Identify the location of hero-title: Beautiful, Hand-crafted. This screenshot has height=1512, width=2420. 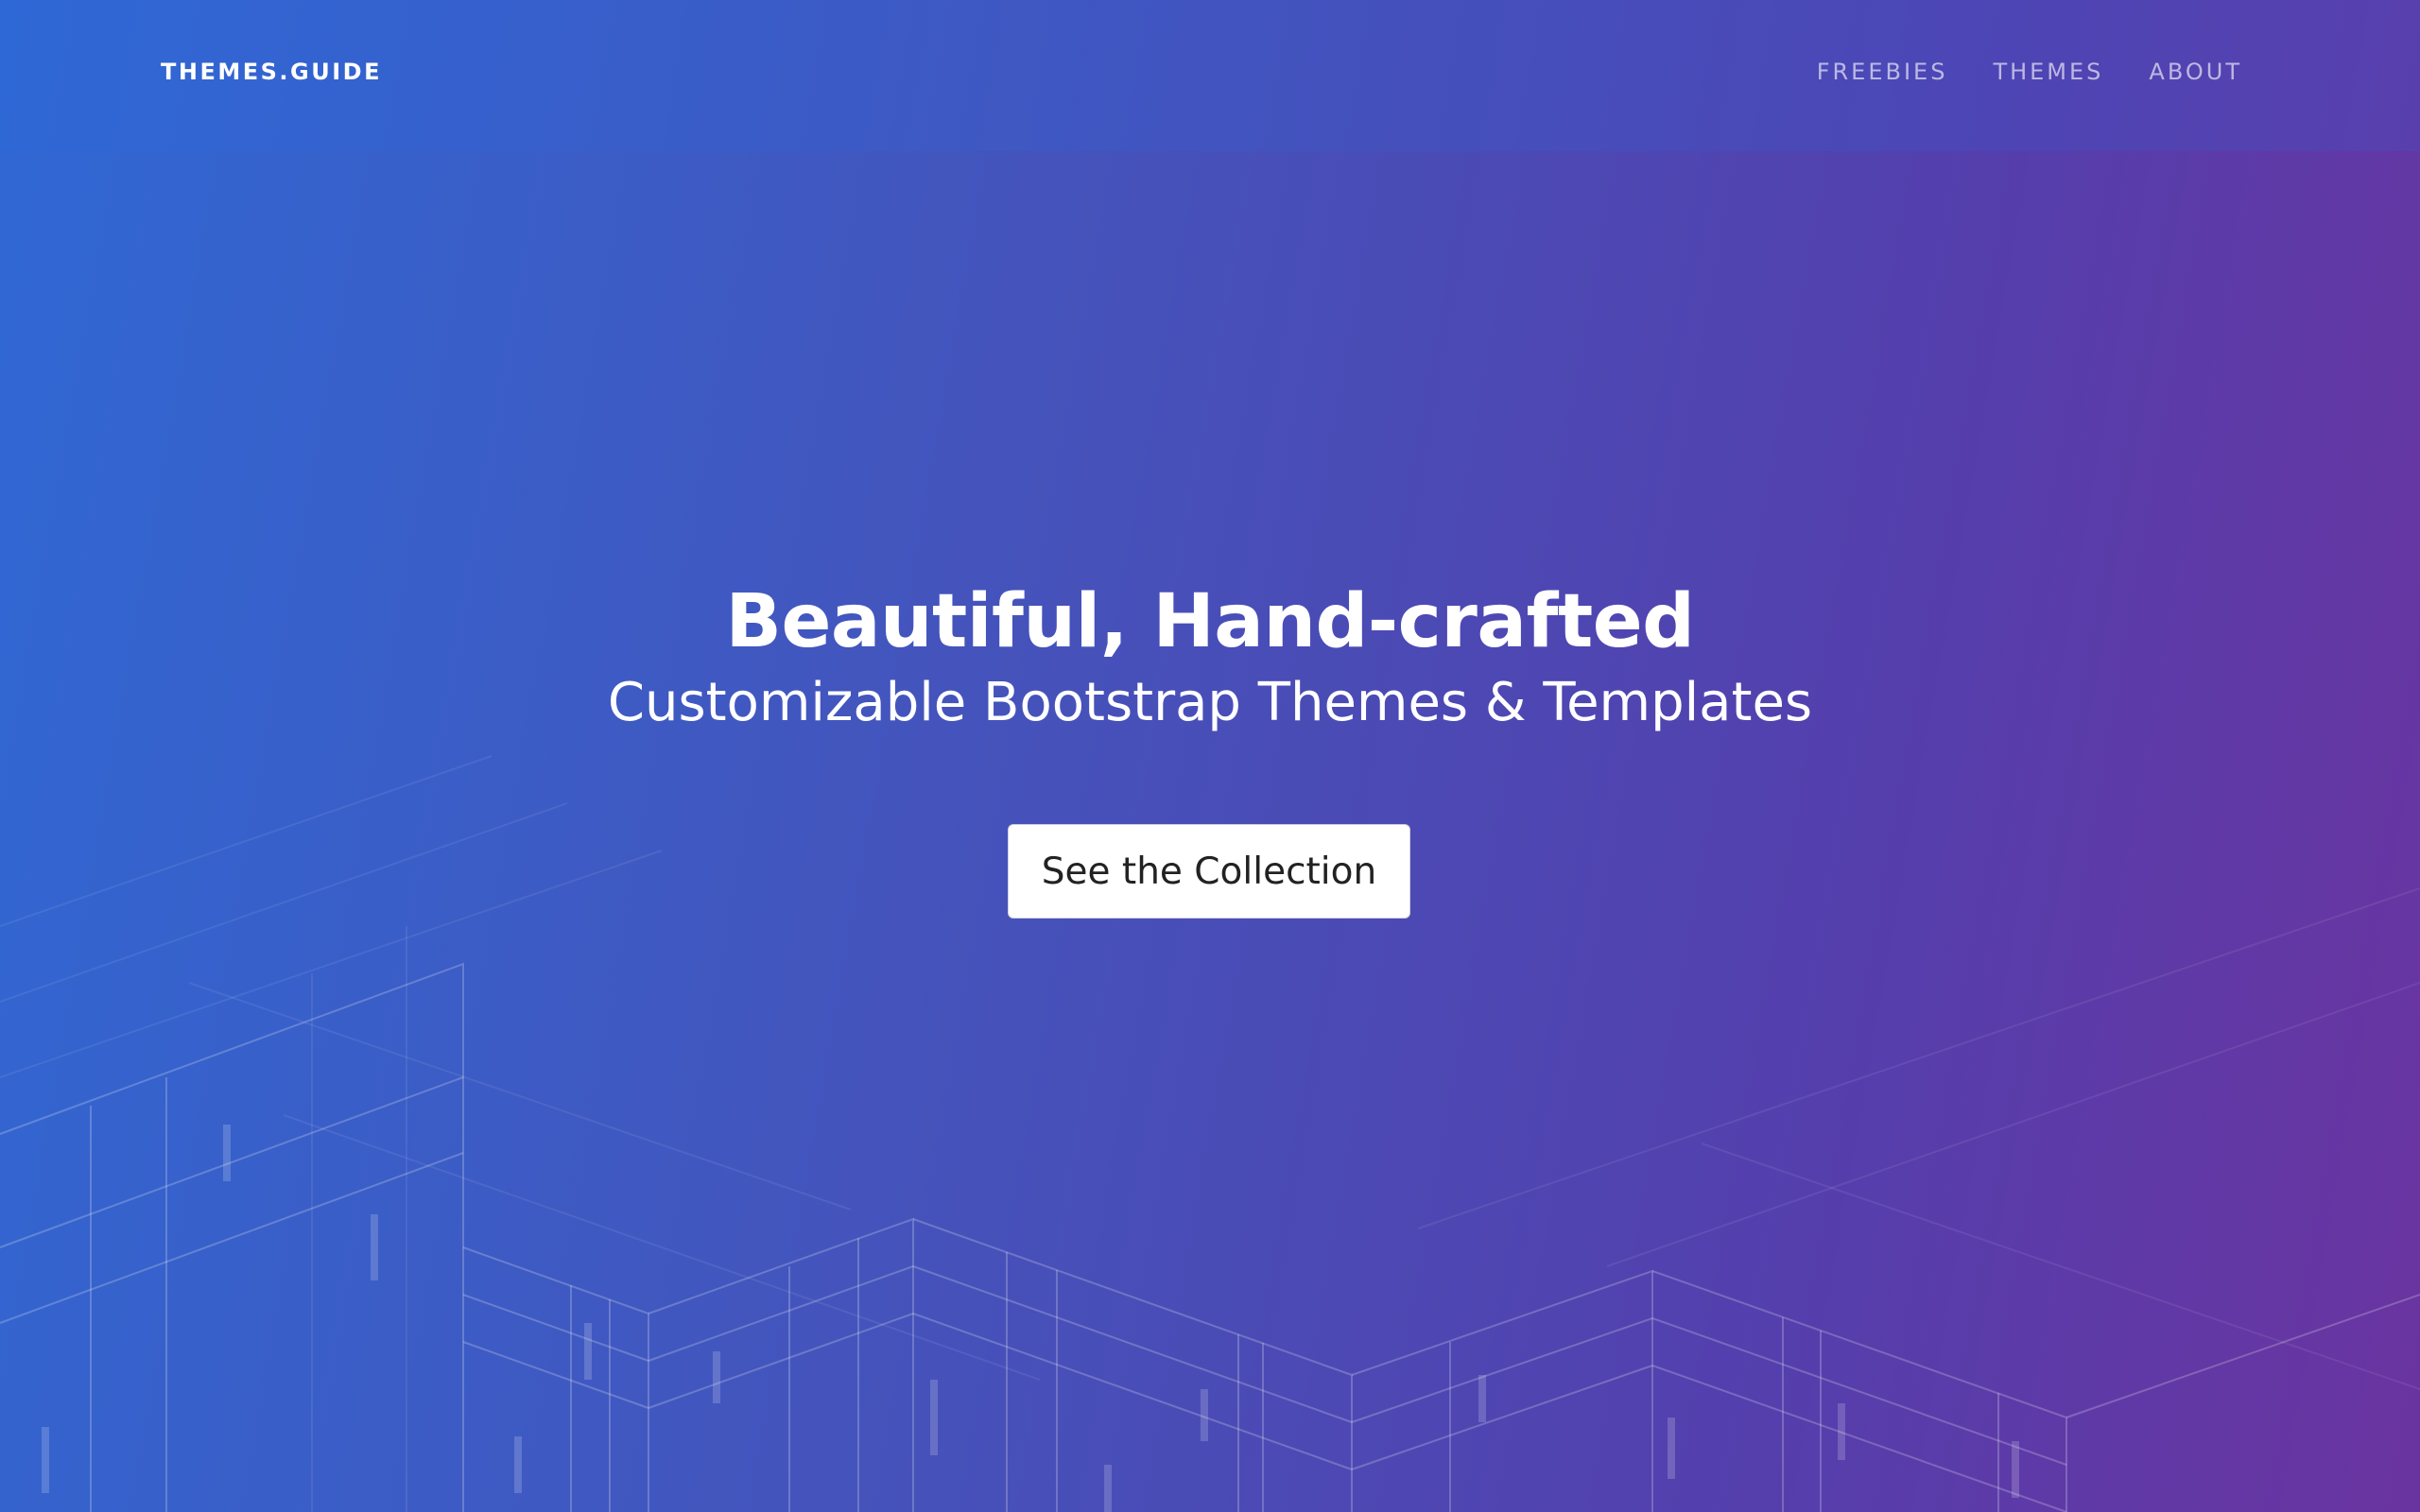
(1210, 621).